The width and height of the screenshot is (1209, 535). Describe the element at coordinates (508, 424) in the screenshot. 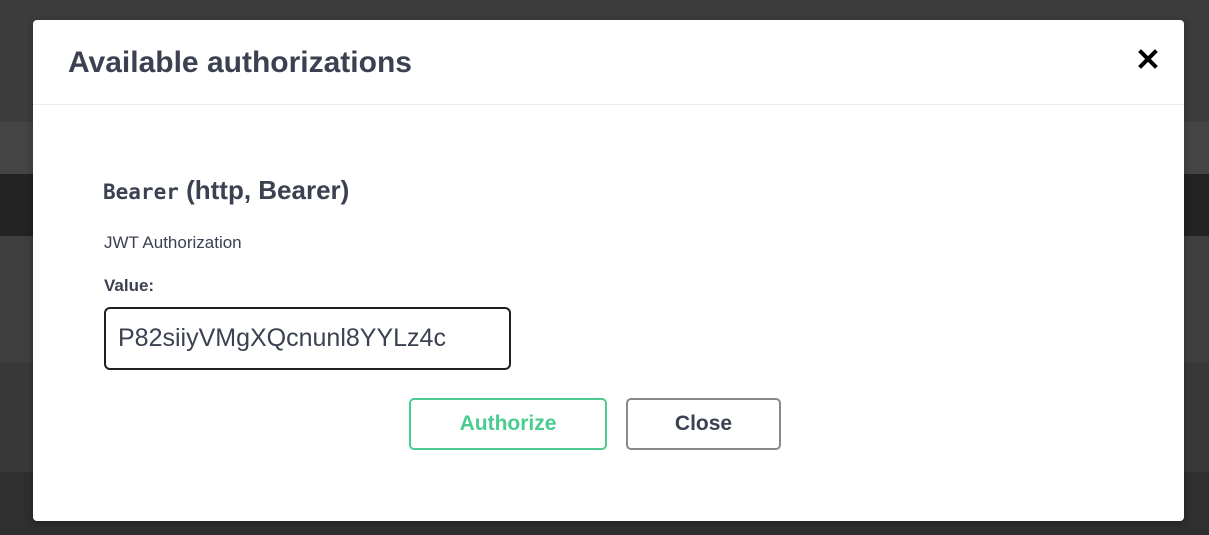

I see `authorize-button: Authorize` at that location.